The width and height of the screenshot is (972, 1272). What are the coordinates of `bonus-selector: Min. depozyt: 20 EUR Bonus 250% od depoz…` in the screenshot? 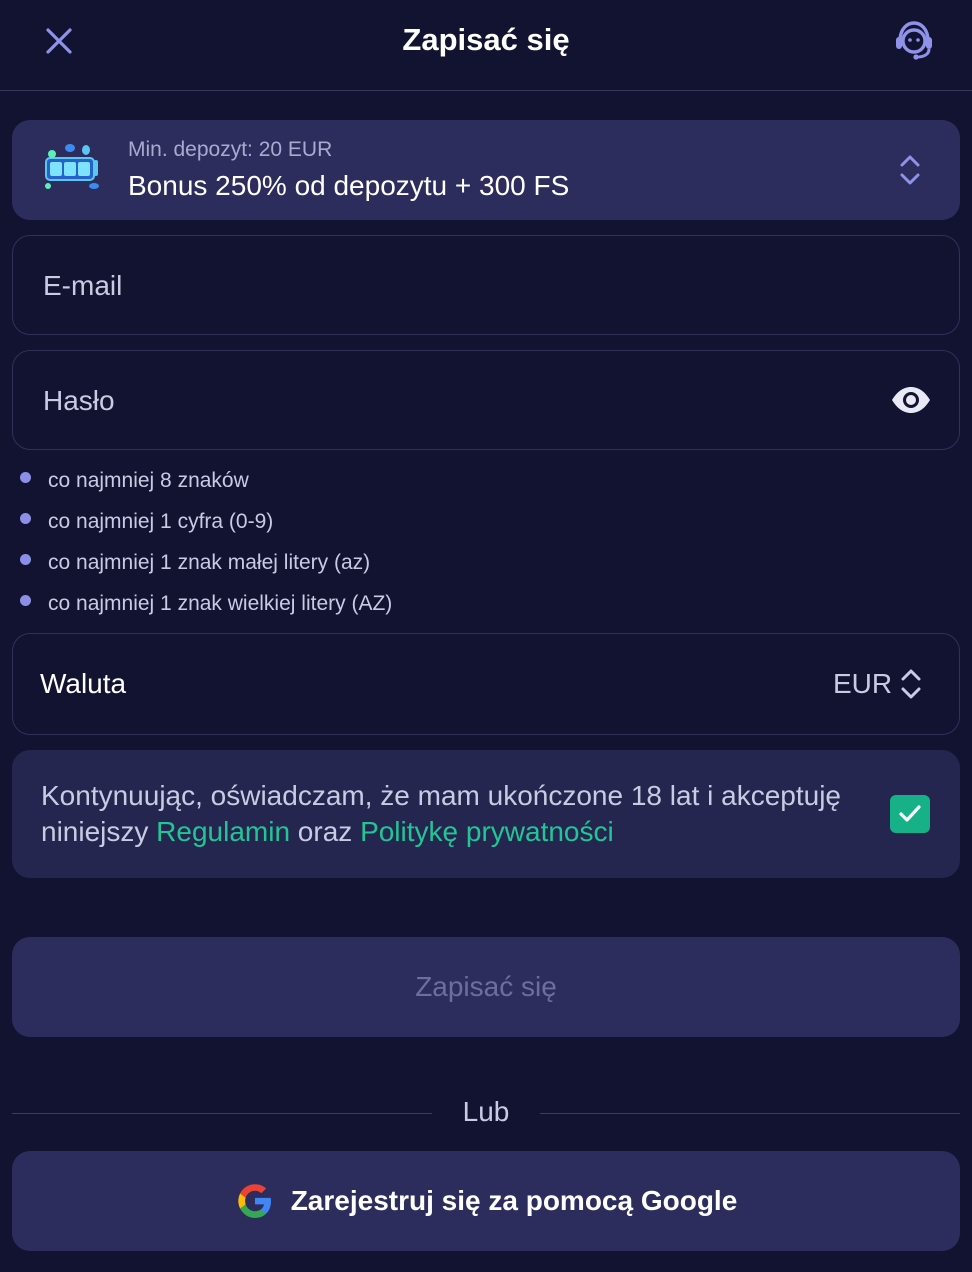 It's located at (486, 170).